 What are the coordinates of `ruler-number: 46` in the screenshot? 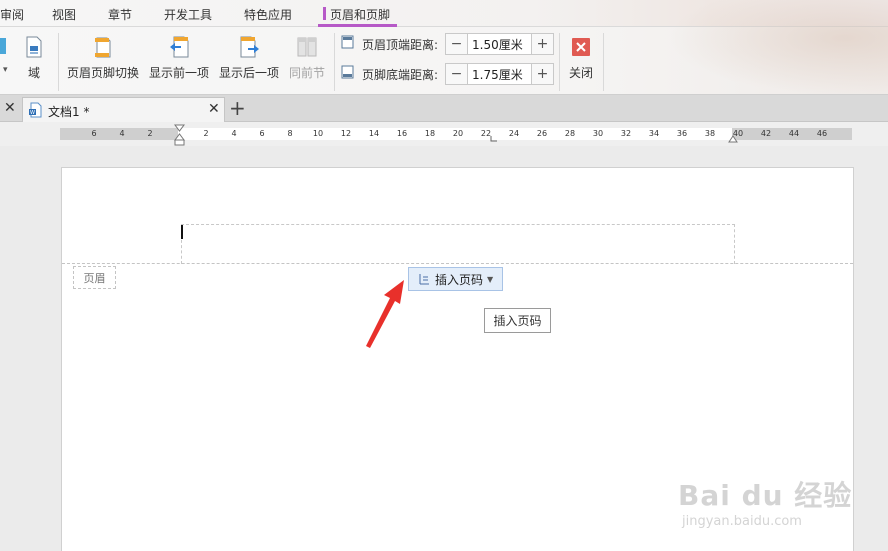 It's located at (822, 133).